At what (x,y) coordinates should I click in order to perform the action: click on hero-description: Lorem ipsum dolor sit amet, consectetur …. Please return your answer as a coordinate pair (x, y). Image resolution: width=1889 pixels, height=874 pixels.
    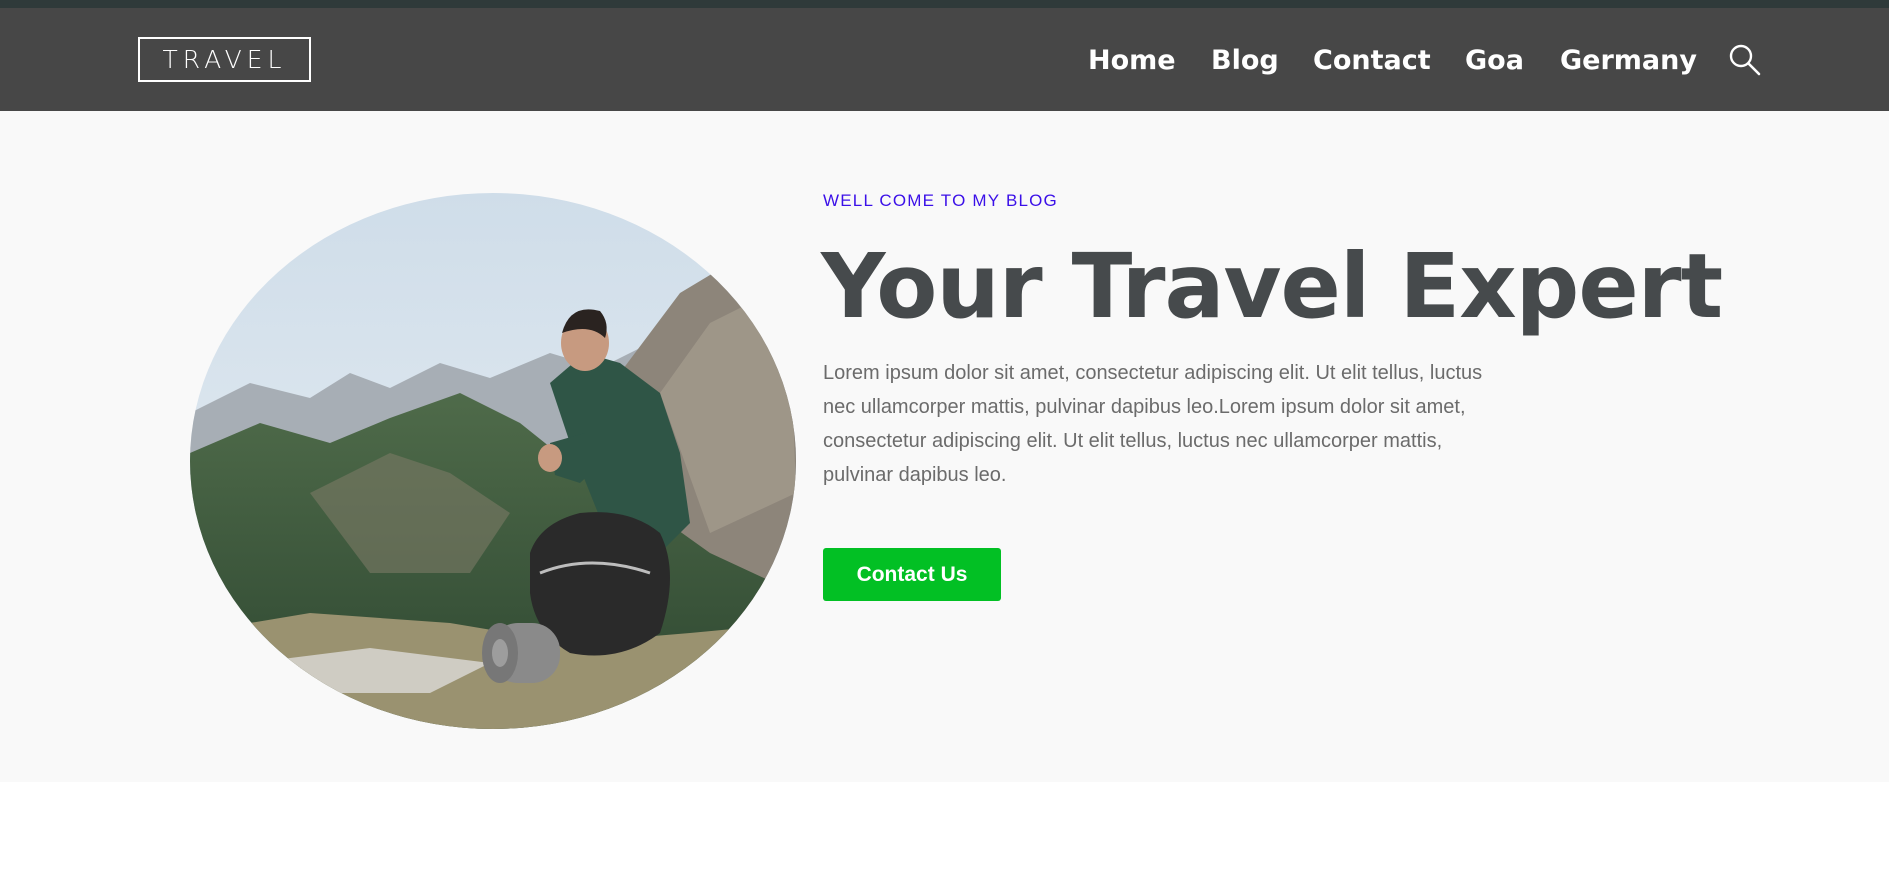
    Looking at the image, I should click on (1153, 424).